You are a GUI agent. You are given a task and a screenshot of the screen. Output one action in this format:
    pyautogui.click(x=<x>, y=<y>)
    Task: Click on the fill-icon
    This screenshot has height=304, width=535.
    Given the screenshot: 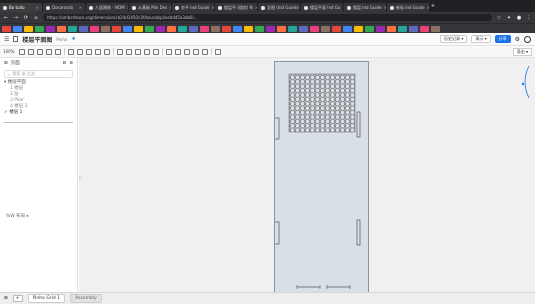 What is the action you would take?
    pyautogui.click(x=147, y=51)
    